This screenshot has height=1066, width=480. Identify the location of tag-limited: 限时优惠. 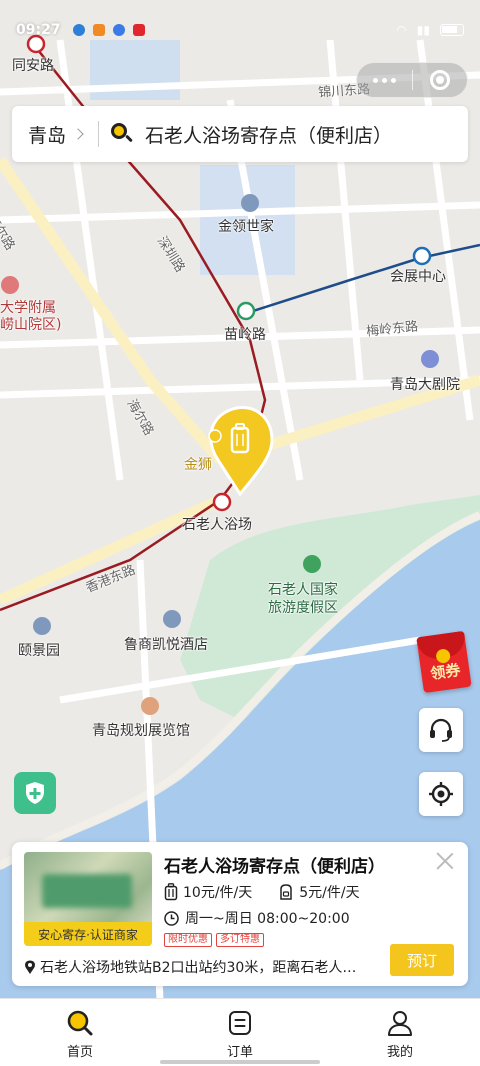
(188, 940).